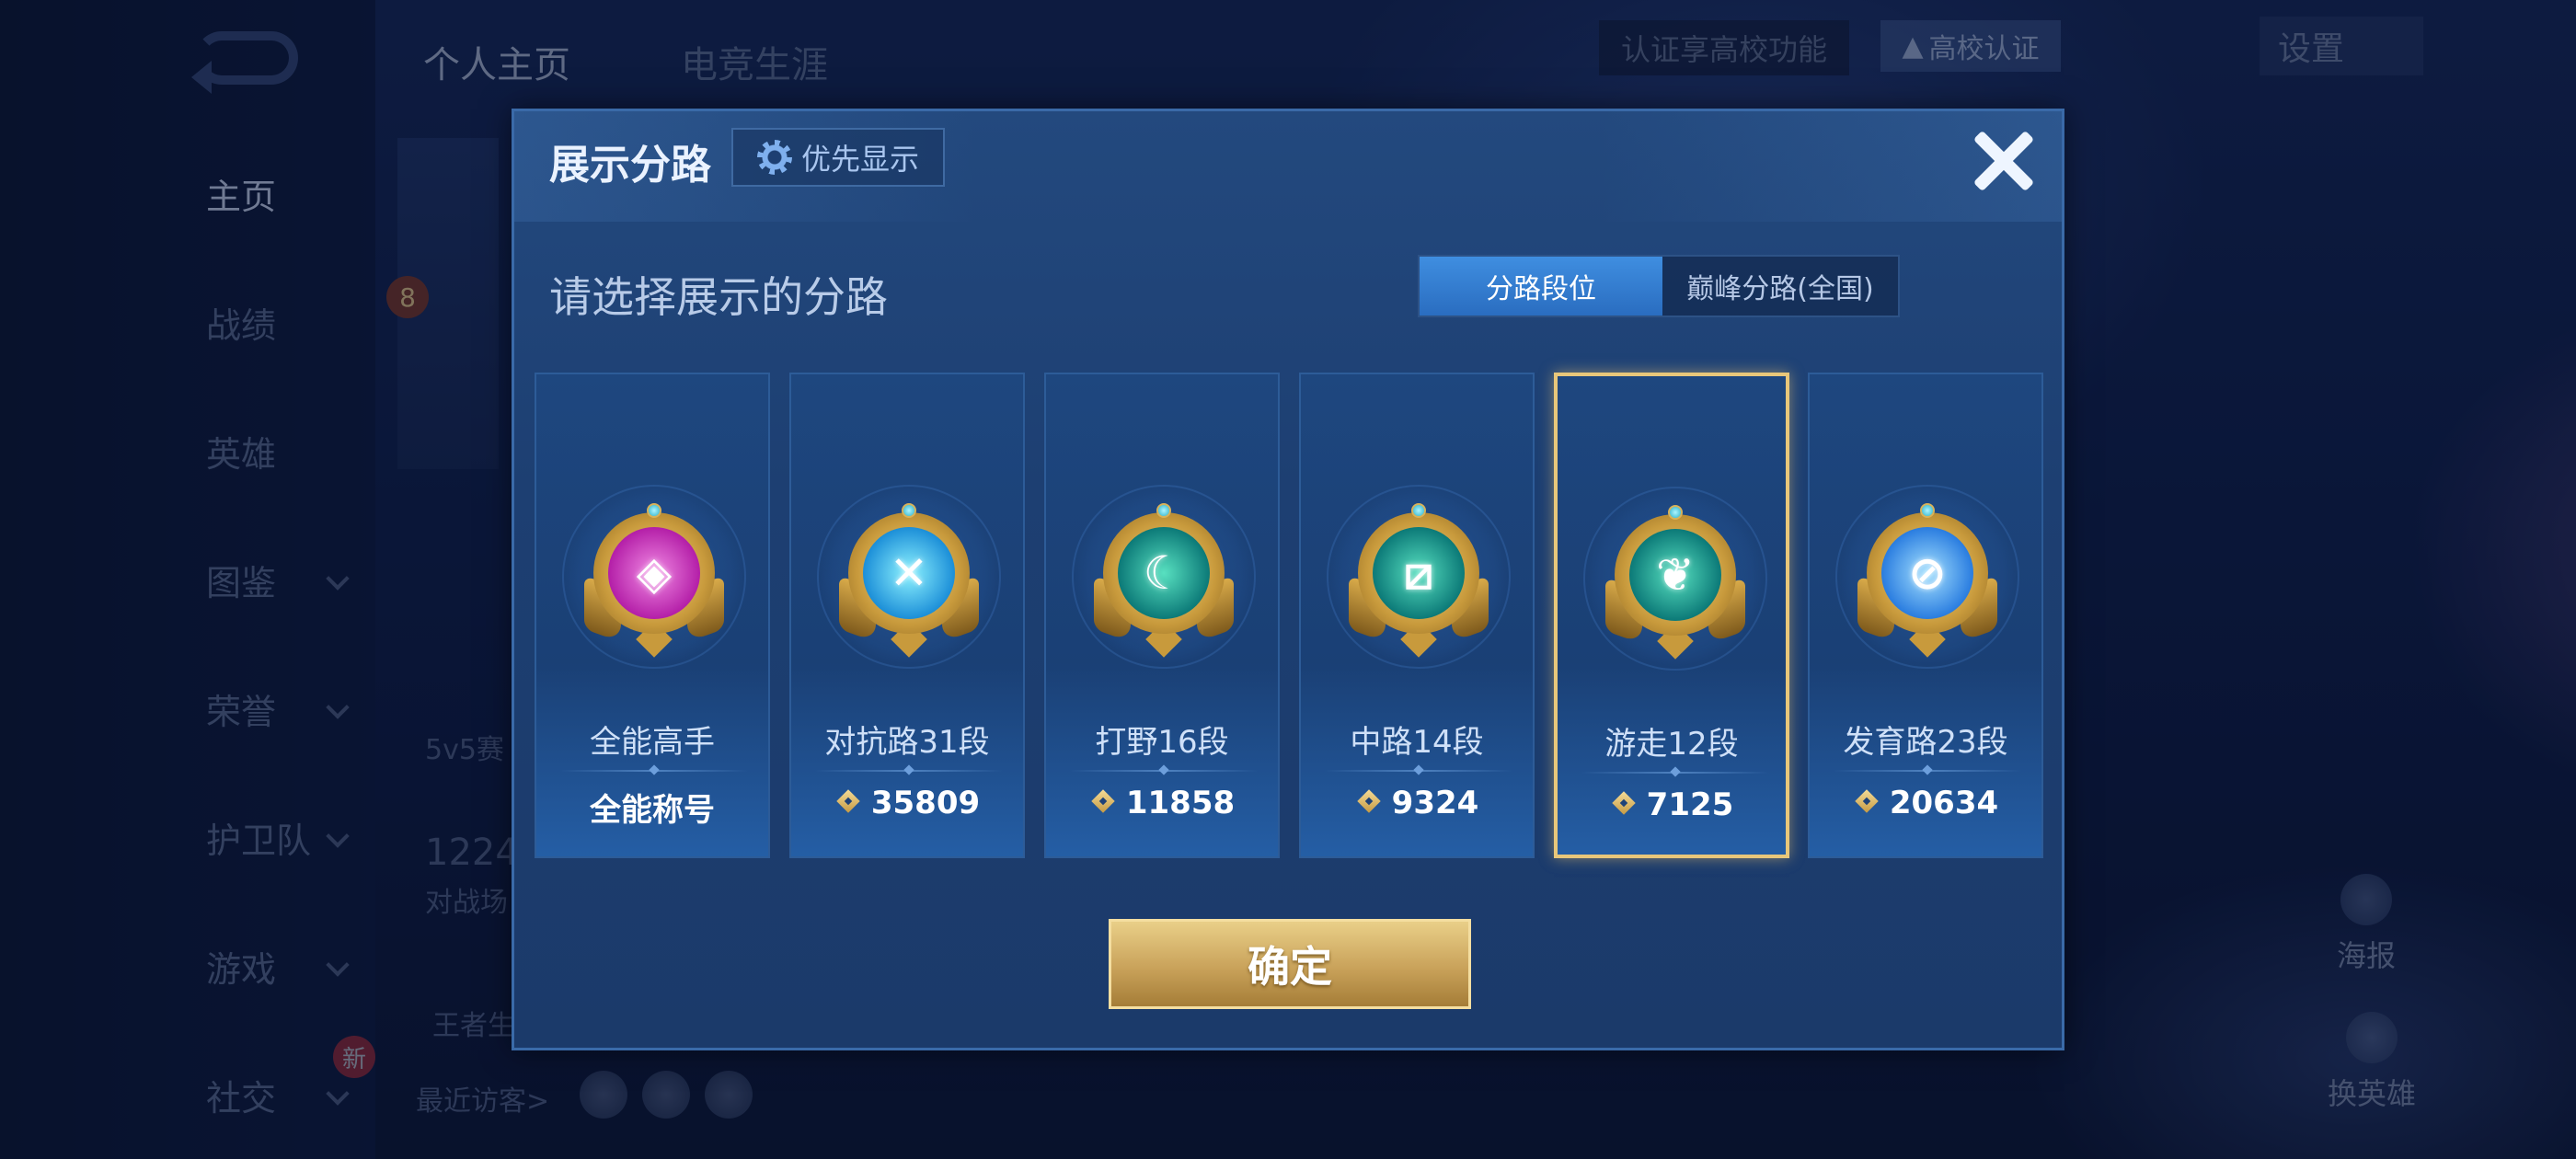 The height and width of the screenshot is (1159, 2576). Describe the element at coordinates (1671, 744) in the screenshot. I see `lane-card-label: 游走12段` at that location.